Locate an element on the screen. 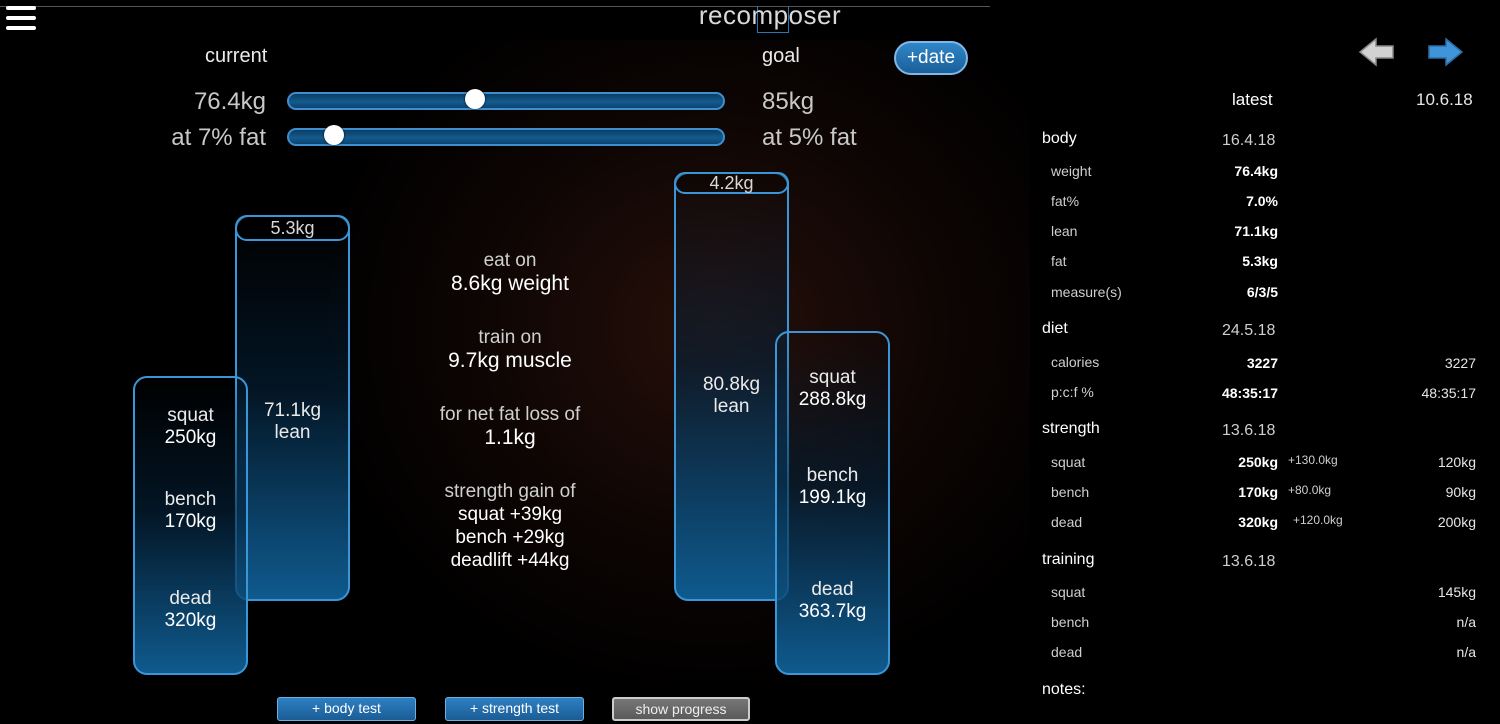 The image size is (1500, 724). diet-section-title: diet is located at coordinates (1055, 328).